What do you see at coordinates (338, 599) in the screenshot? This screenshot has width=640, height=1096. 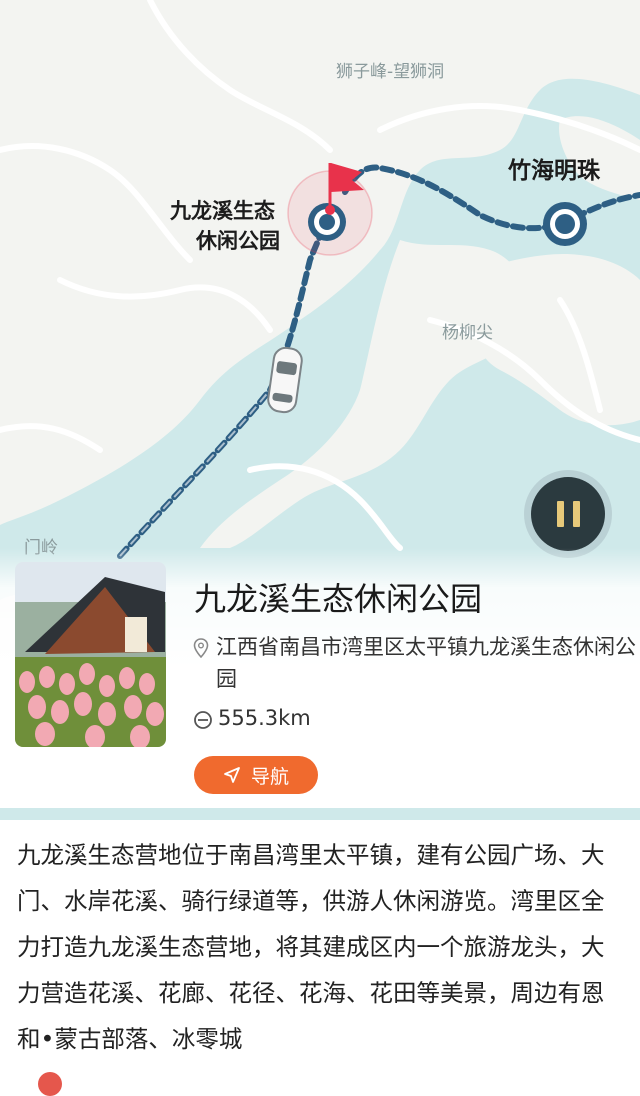 I see `place-title: 九龙溪生态休闲公园` at bounding box center [338, 599].